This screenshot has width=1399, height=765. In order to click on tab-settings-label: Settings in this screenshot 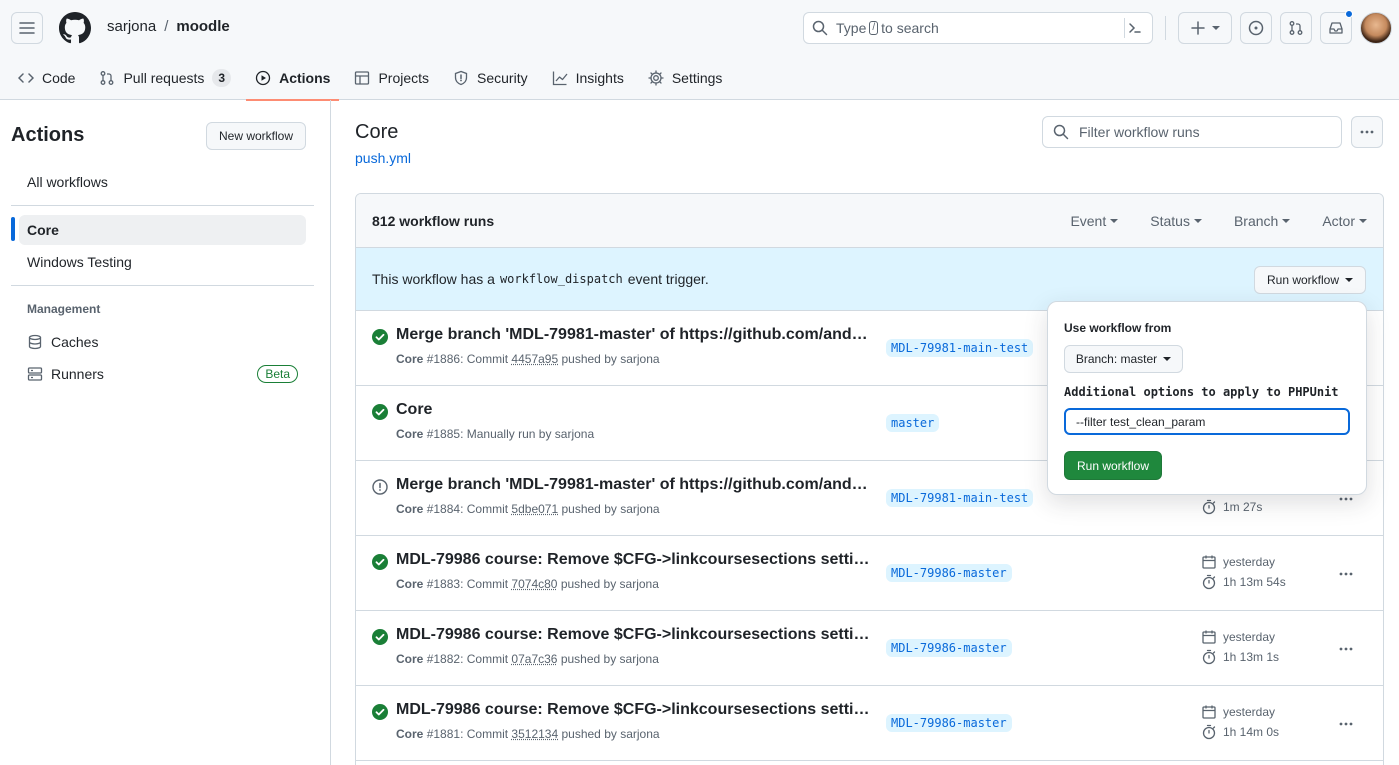, I will do `click(697, 78)`.